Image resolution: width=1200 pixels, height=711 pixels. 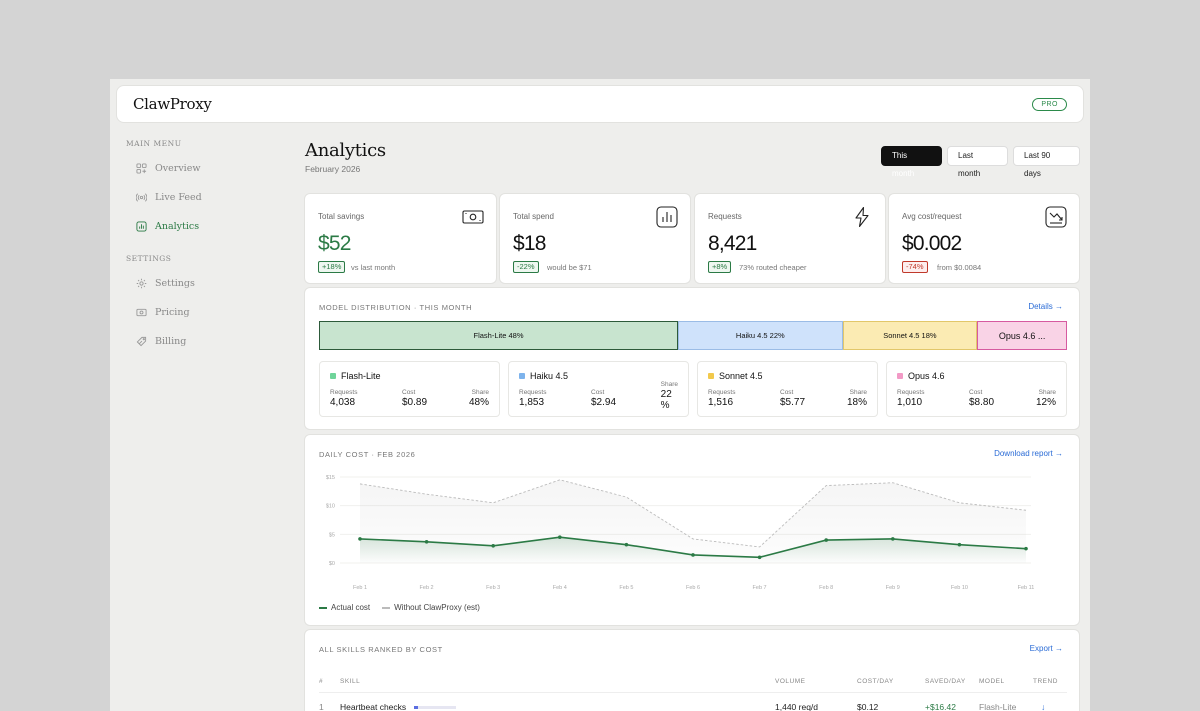 What do you see at coordinates (998, 706) in the screenshot?
I see `row-model: Flash-Lite` at bounding box center [998, 706].